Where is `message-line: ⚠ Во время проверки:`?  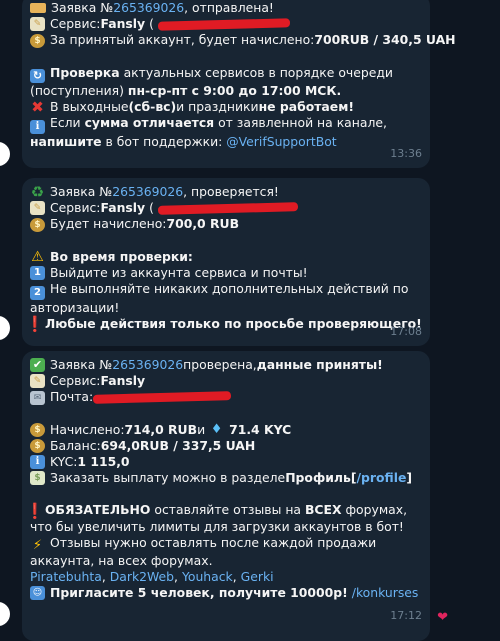
message-line: ⚠ Во время проверки: is located at coordinates (225, 257).